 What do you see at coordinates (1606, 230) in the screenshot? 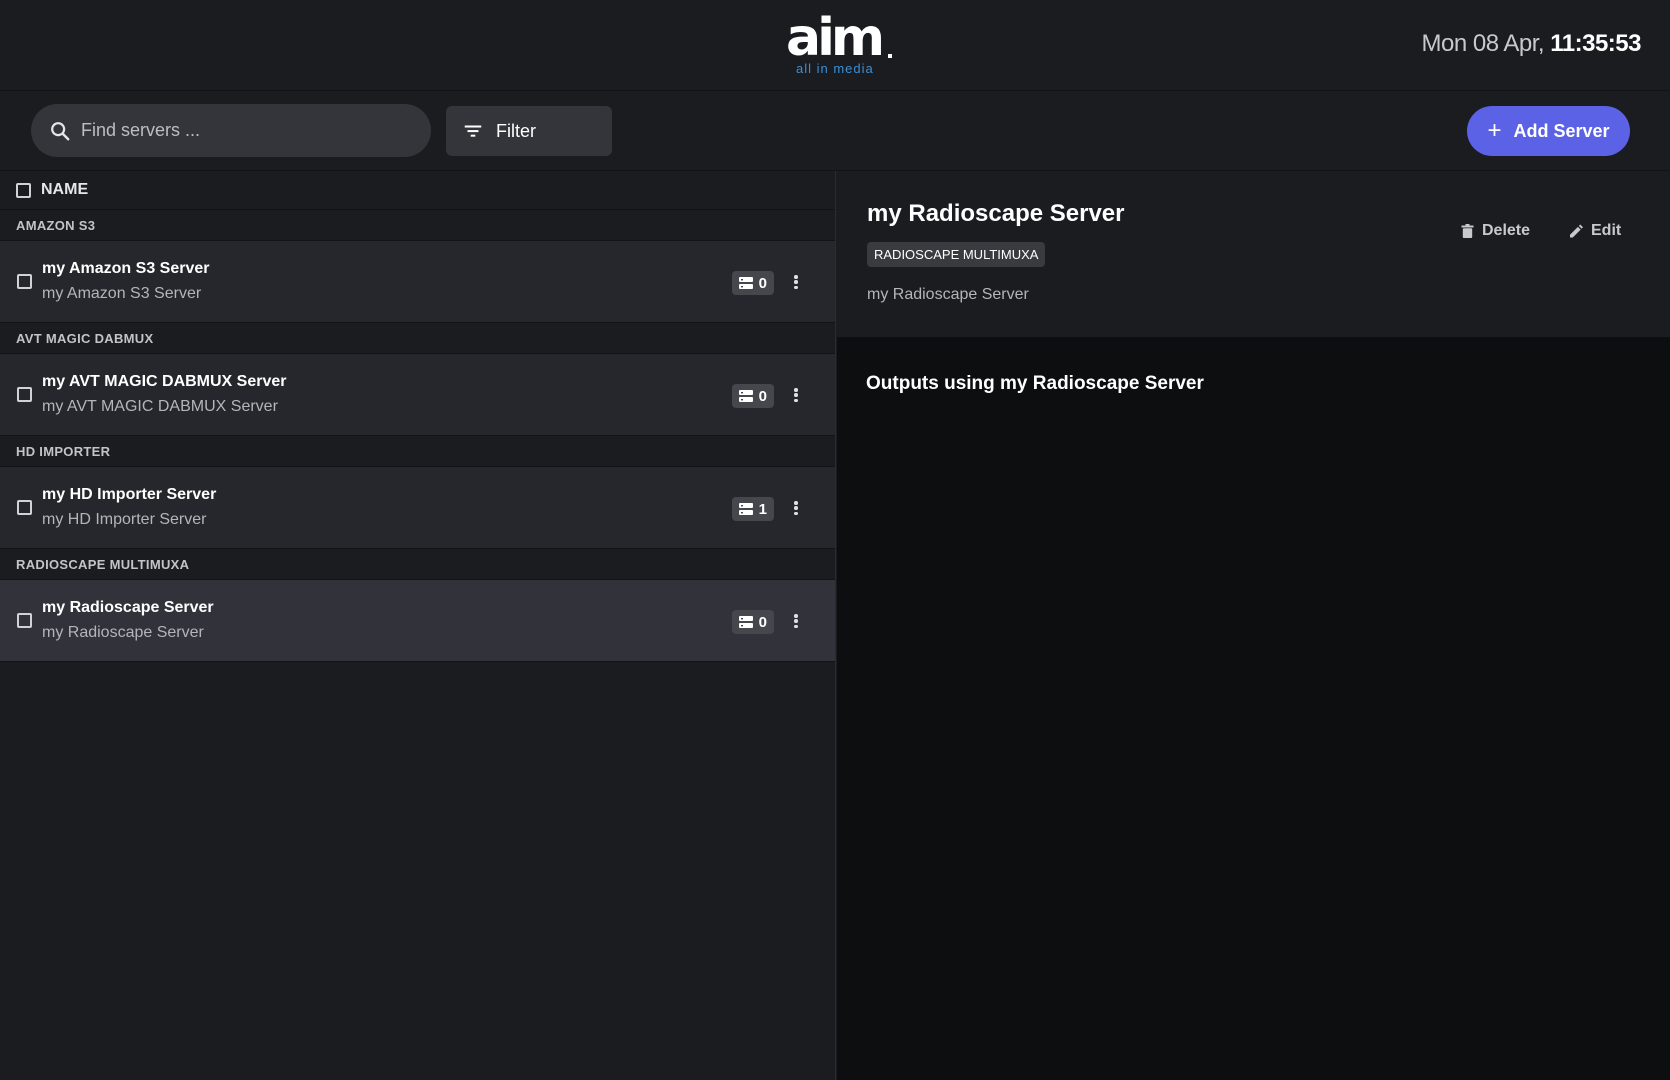
I see `edit-label: Edit` at bounding box center [1606, 230].